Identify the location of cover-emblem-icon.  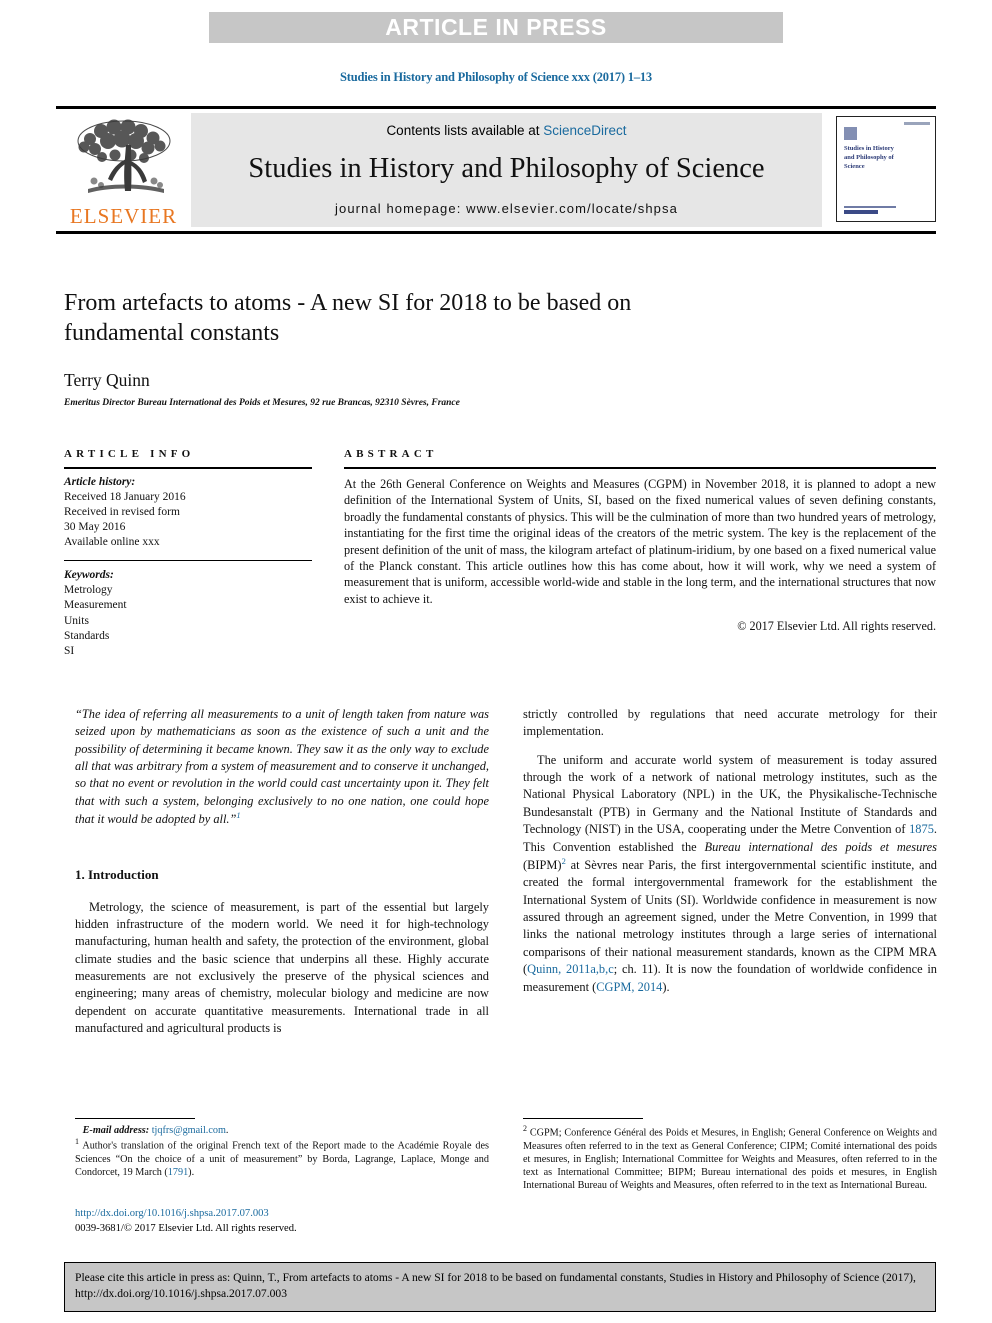
(850, 133).